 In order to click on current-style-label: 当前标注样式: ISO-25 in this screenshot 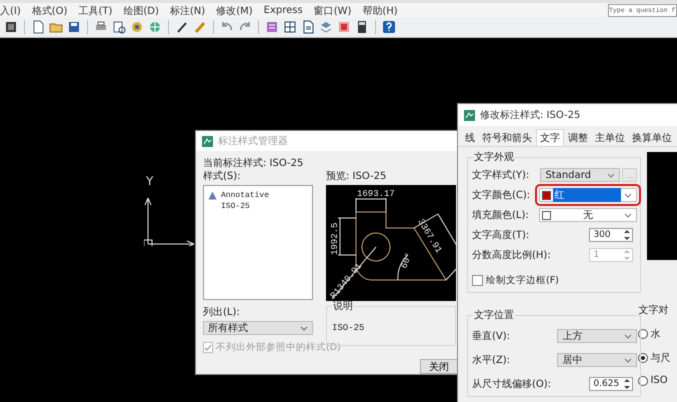, I will do `click(253, 163)`.